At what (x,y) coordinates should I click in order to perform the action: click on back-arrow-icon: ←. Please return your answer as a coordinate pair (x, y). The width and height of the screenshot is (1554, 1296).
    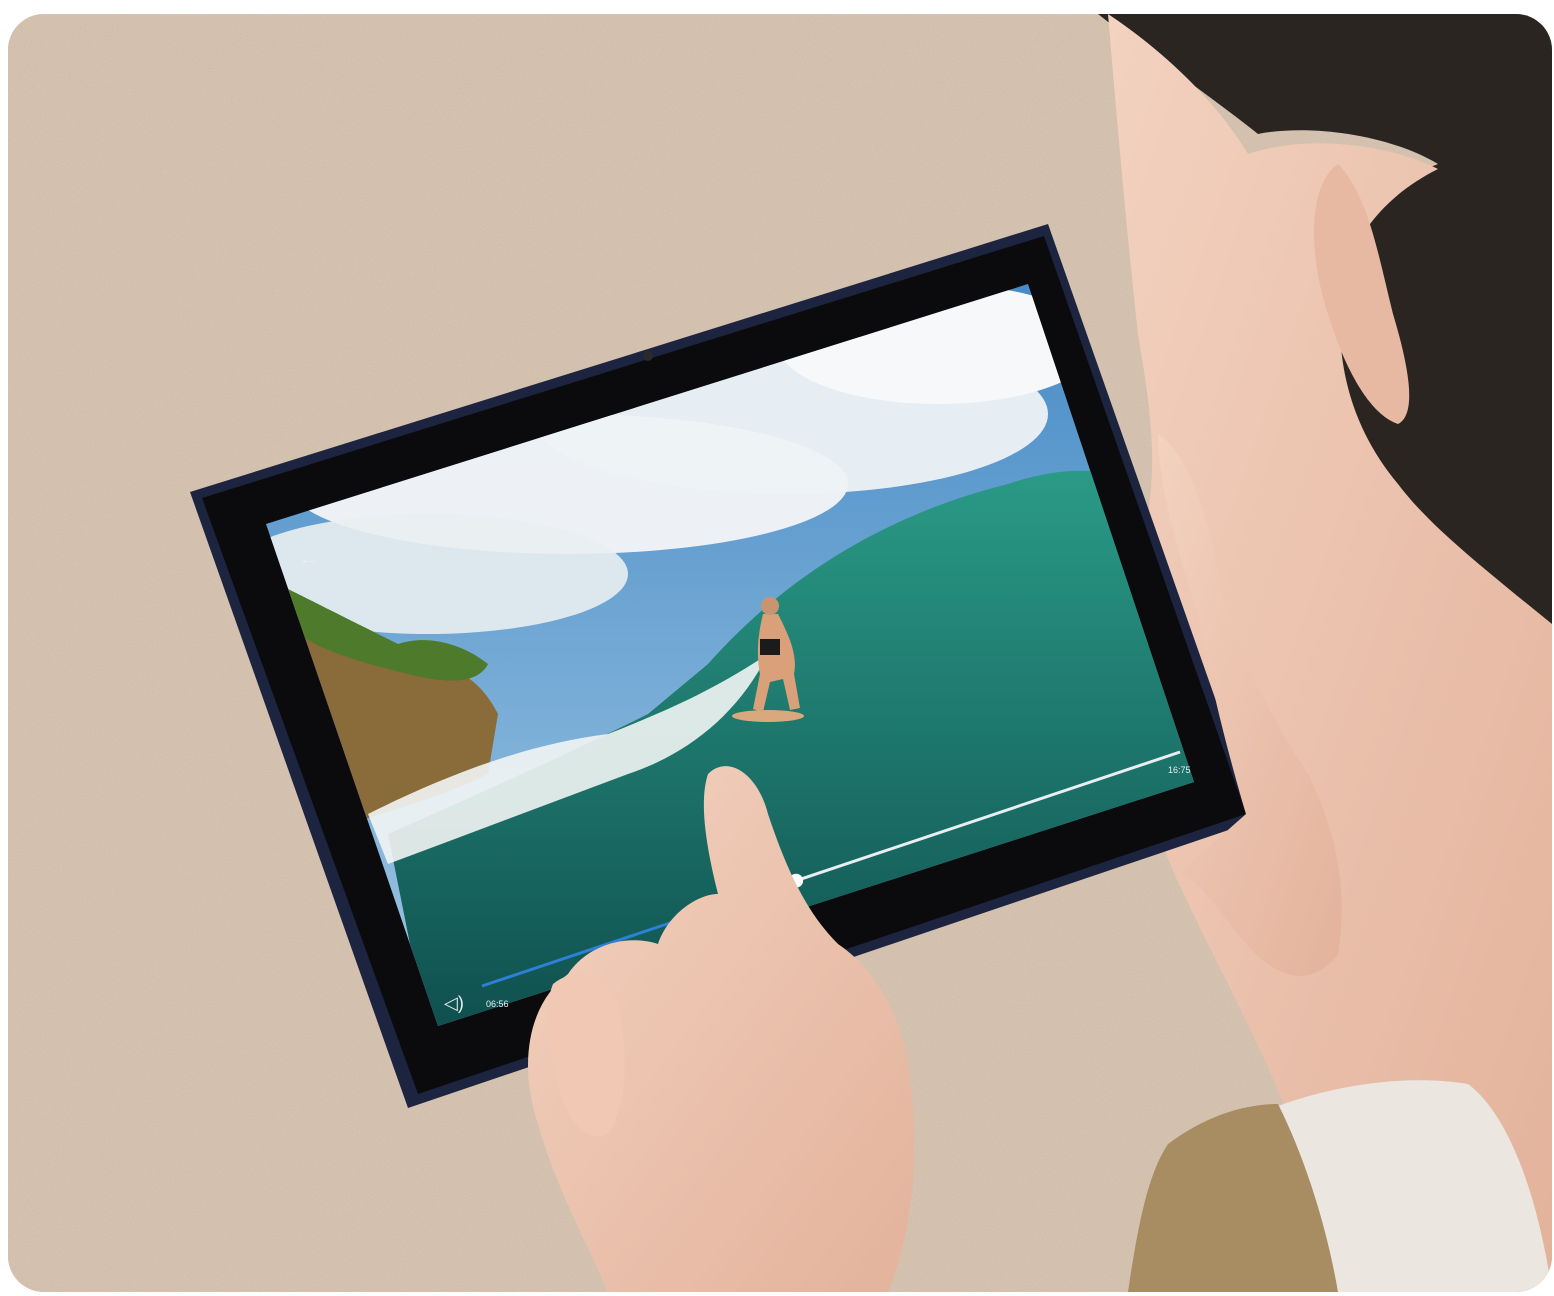
    Looking at the image, I should click on (309, 557).